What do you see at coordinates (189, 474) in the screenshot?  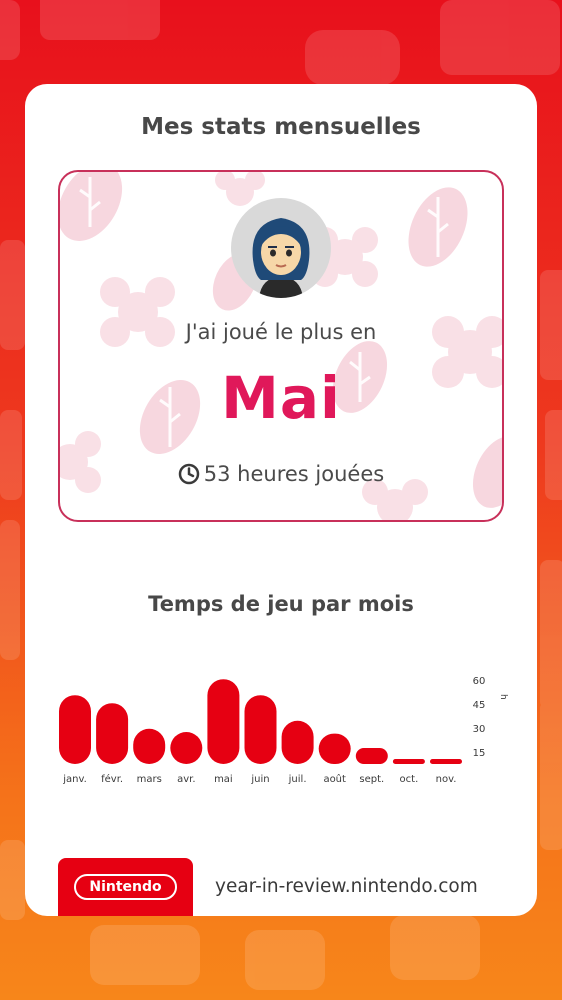 I see `clock-icon` at bounding box center [189, 474].